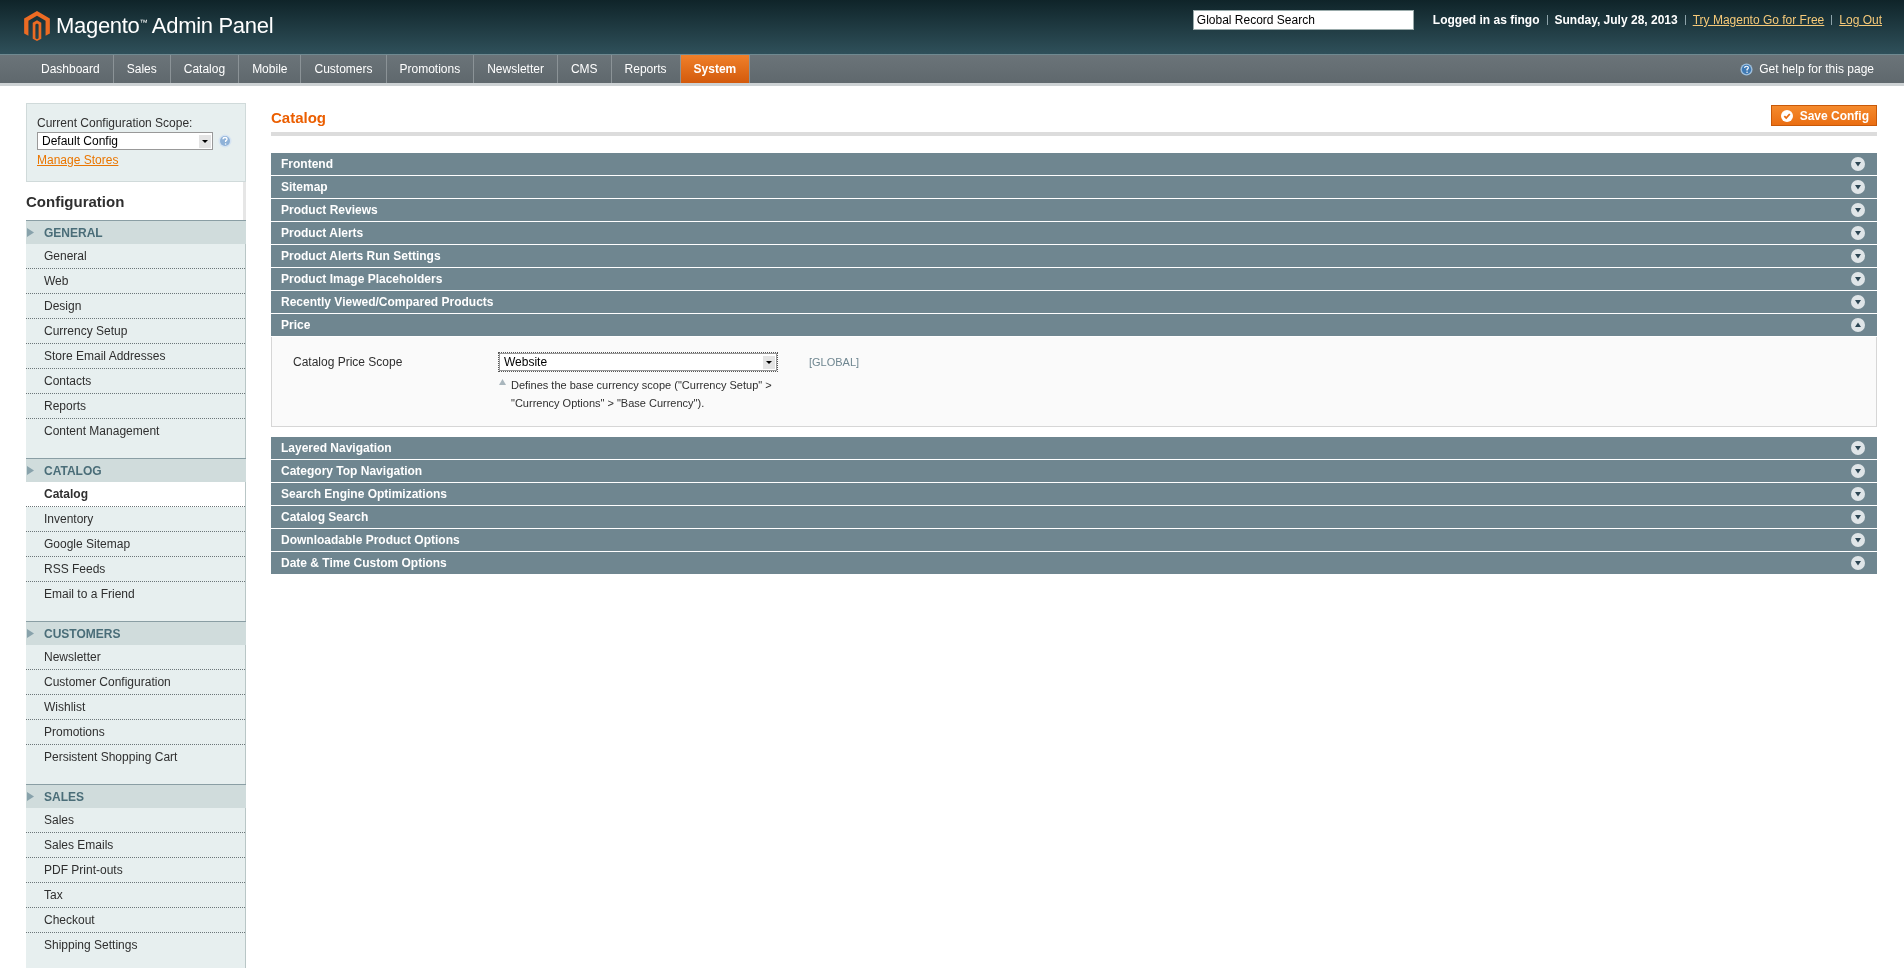 The height and width of the screenshot is (968, 1904). I want to click on sidebar-item: Customer Configuration, so click(135, 682).